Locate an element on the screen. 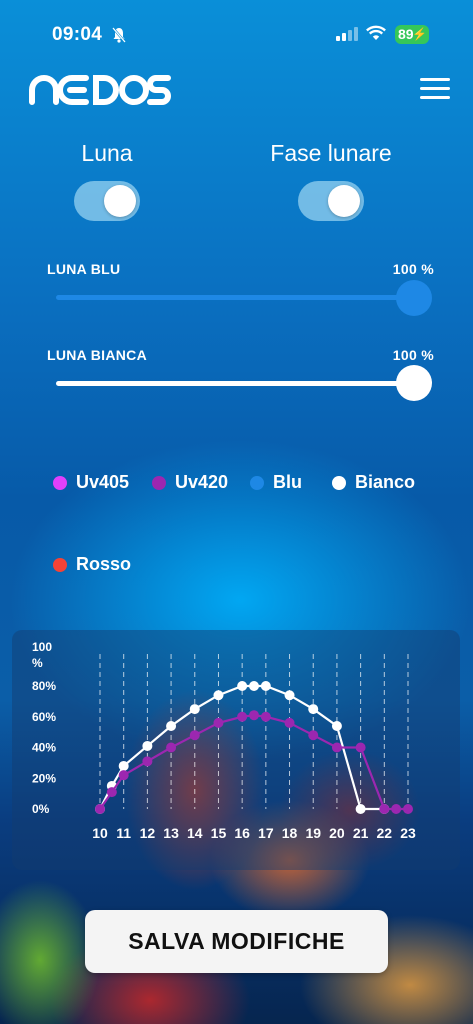 This screenshot has width=473, height=1024. nedos-logo-mark is located at coordinates (100, 90).